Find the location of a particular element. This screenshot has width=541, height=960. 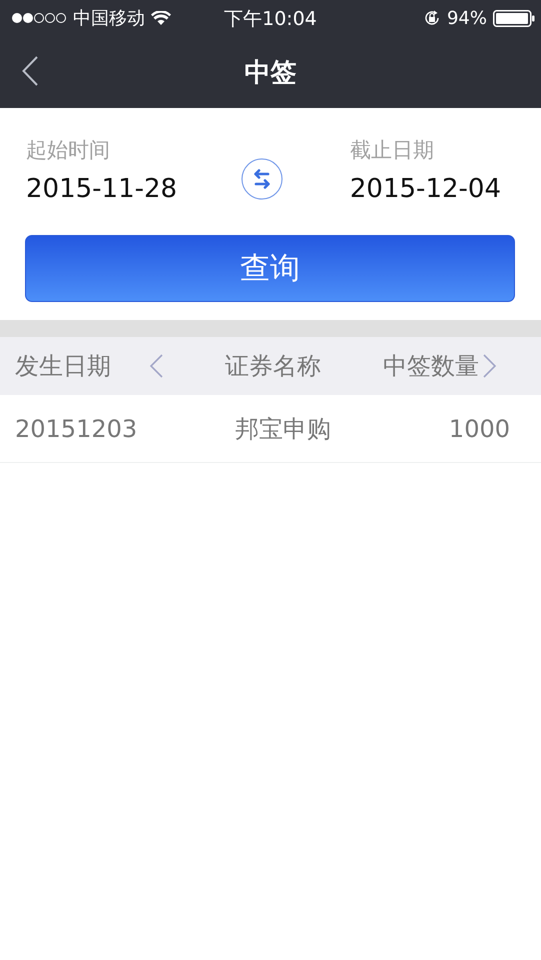

swap-icon is located at coordinates (261, 179).